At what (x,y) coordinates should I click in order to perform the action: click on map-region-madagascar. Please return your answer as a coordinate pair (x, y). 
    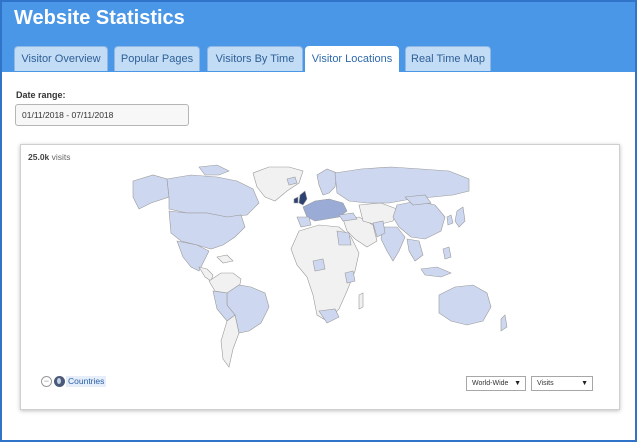
    Looking at the image, I should click on (361, 301).